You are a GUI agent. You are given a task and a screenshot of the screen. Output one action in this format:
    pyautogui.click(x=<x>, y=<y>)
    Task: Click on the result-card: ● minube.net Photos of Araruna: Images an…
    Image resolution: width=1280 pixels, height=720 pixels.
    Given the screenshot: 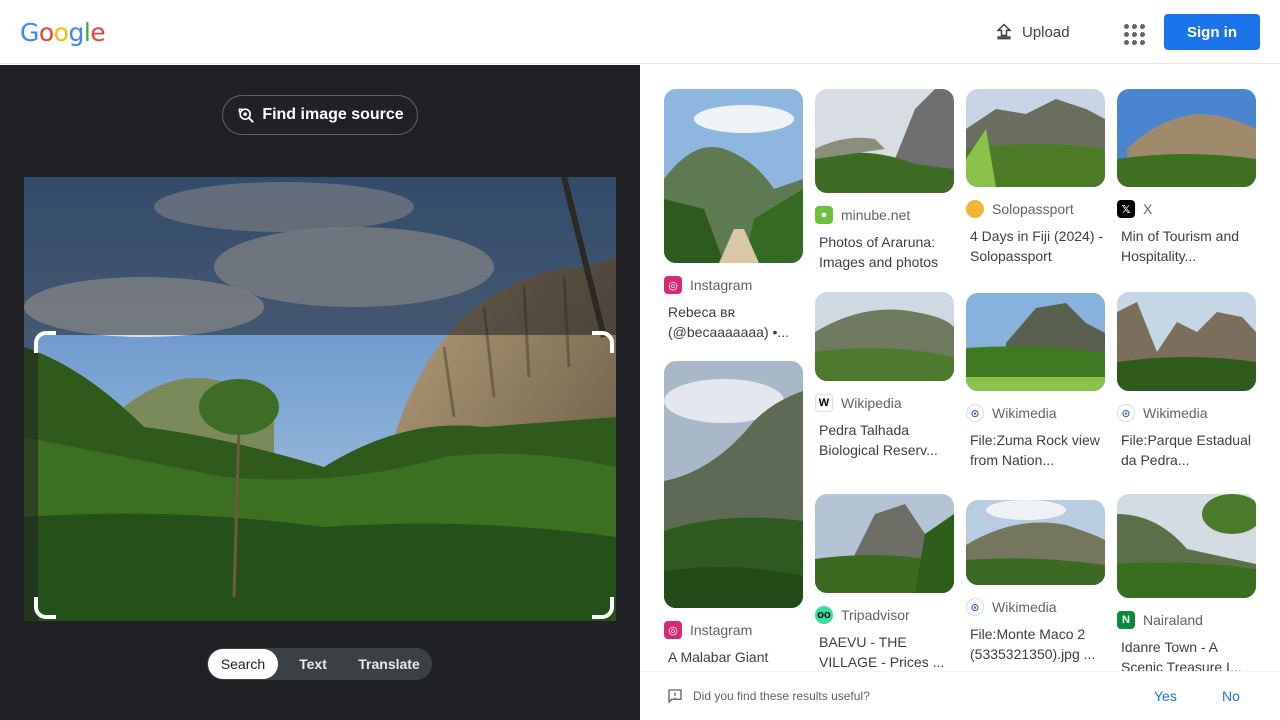 What is the action you would take?
    pyautogui.click(x=884, y=180)
    